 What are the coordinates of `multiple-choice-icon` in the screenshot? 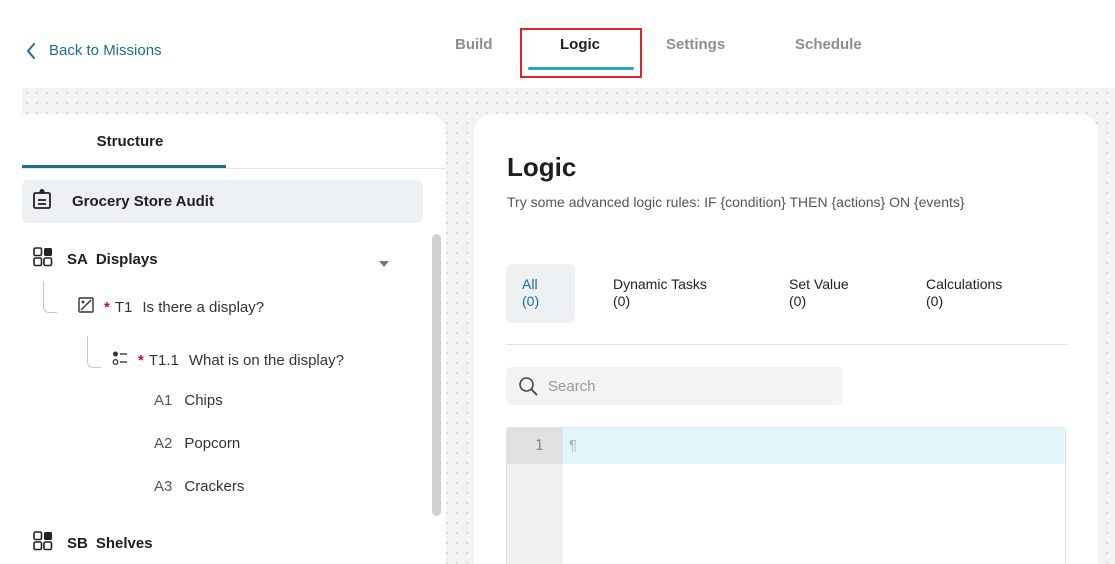 It's located at (120, 360).